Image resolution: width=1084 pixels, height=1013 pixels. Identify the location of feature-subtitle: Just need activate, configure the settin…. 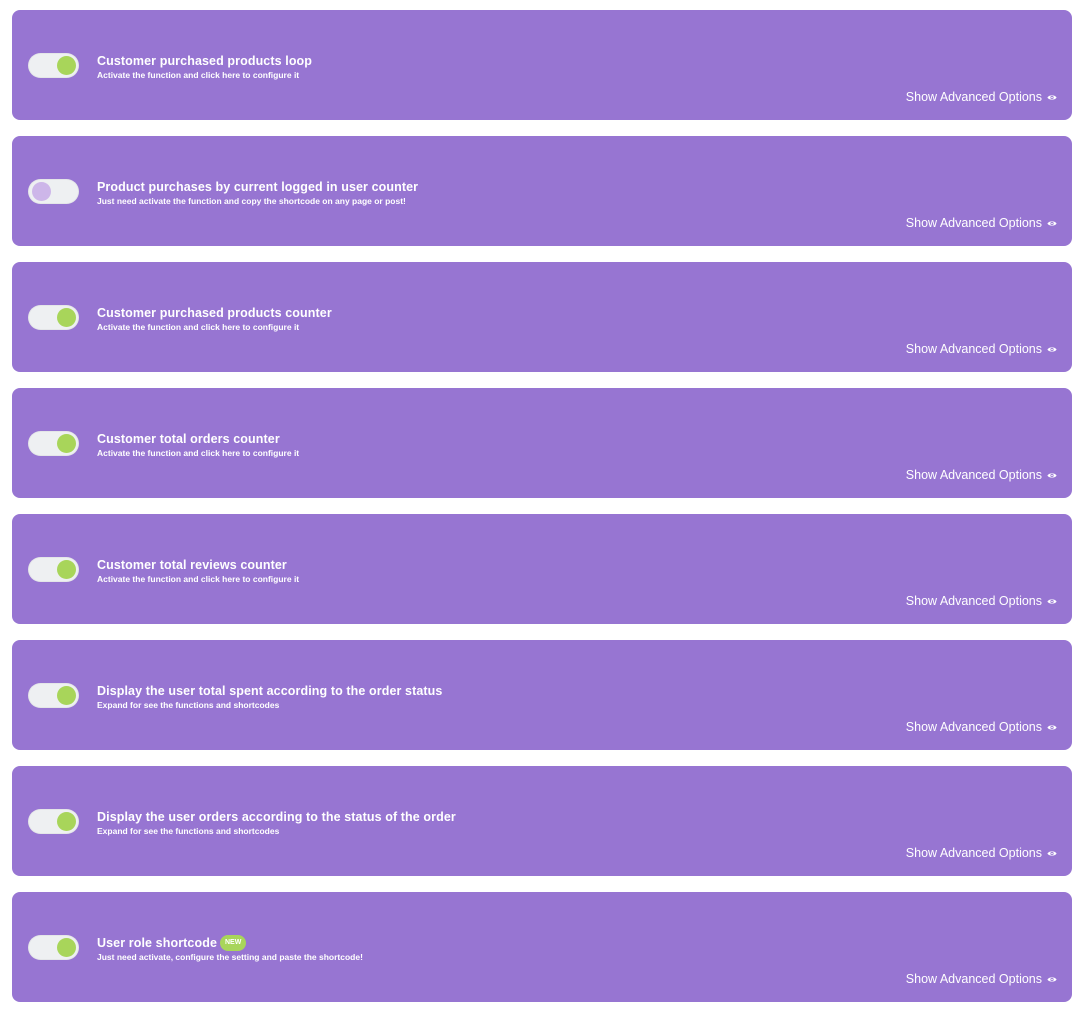
(230, 957).